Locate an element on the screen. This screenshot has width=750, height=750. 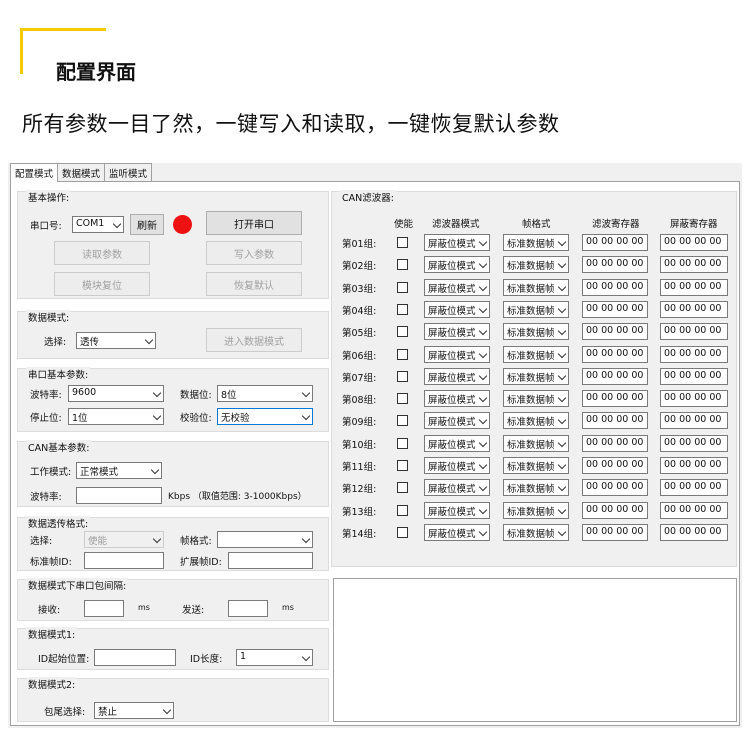
parity-select: 无校验 is located at coordinates (265, 416).